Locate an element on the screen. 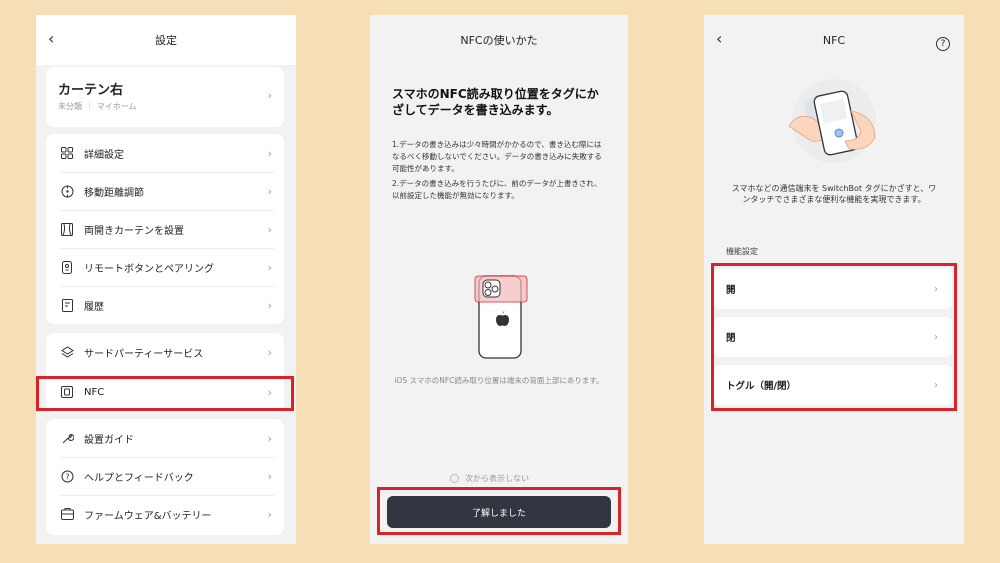  howto-caption: iOS スマホのNFC読み取り位置は端末の背面上部にあります。 is located at coordinates (499, 380).